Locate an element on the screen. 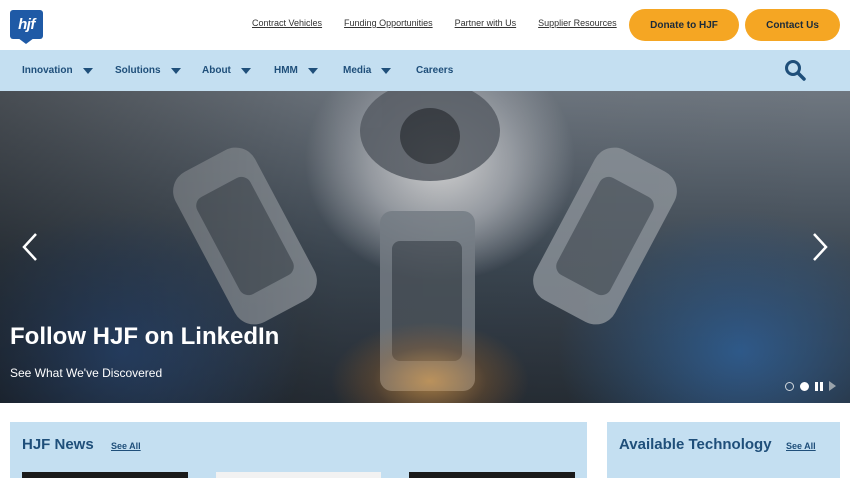 This screenshot has width=850, height=478. technology-see-all-link: See All is located at coordinates (801, 446).